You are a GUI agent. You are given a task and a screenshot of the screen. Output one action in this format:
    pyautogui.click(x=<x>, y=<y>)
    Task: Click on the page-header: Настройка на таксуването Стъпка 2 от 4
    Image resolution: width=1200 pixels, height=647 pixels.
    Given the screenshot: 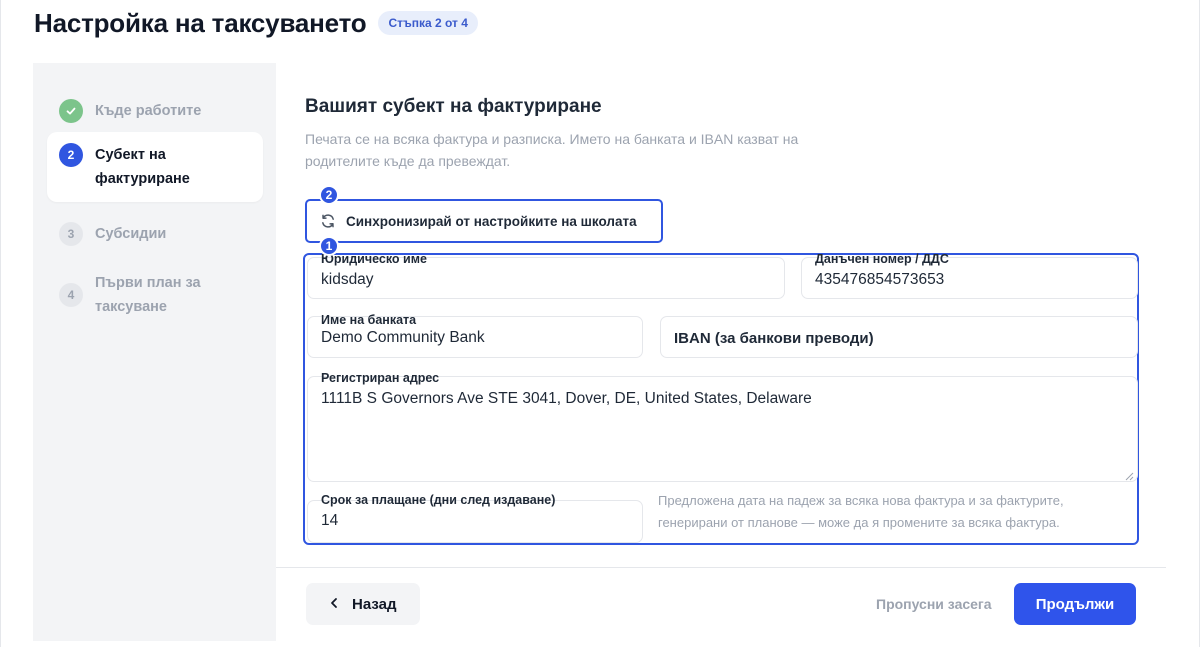 What is the action you would take?
    pyautogui.click(x=256, y=23)
    